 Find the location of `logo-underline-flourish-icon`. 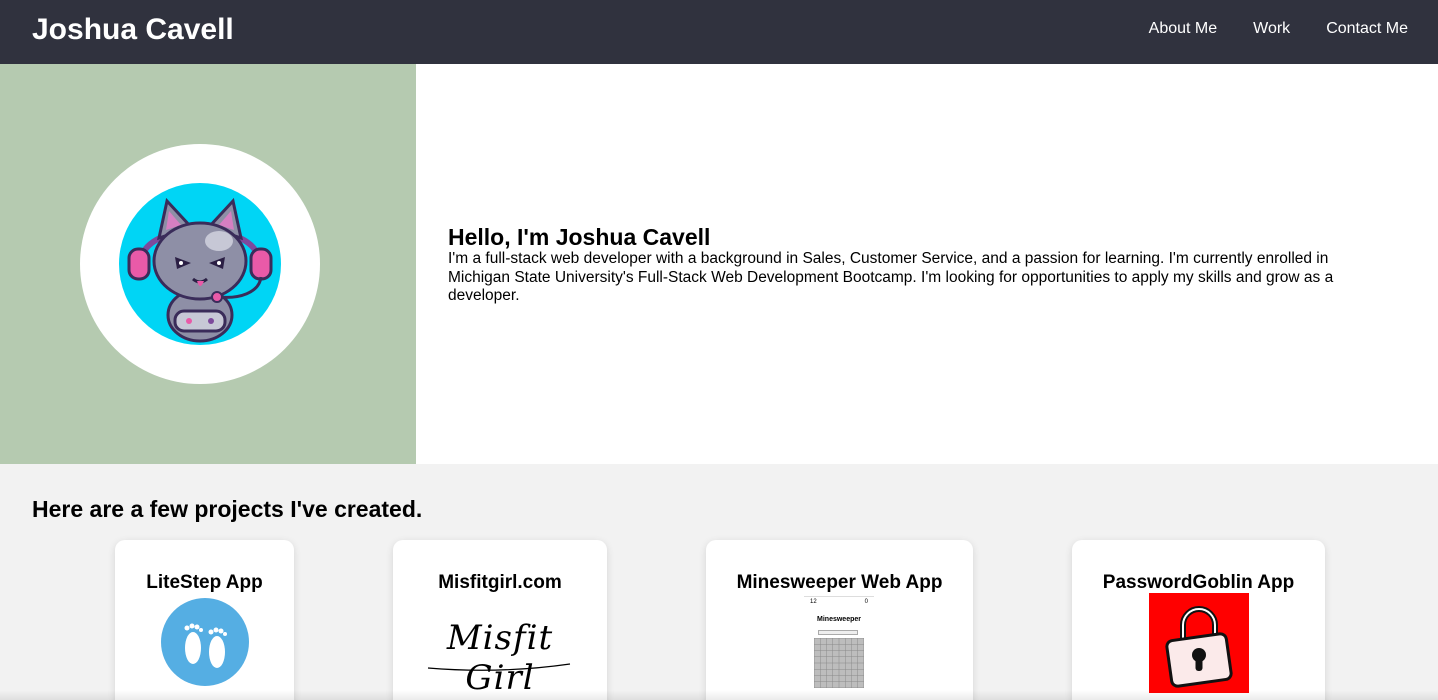

logo-underline-flourish-icon is located at coordinates (499, 667).